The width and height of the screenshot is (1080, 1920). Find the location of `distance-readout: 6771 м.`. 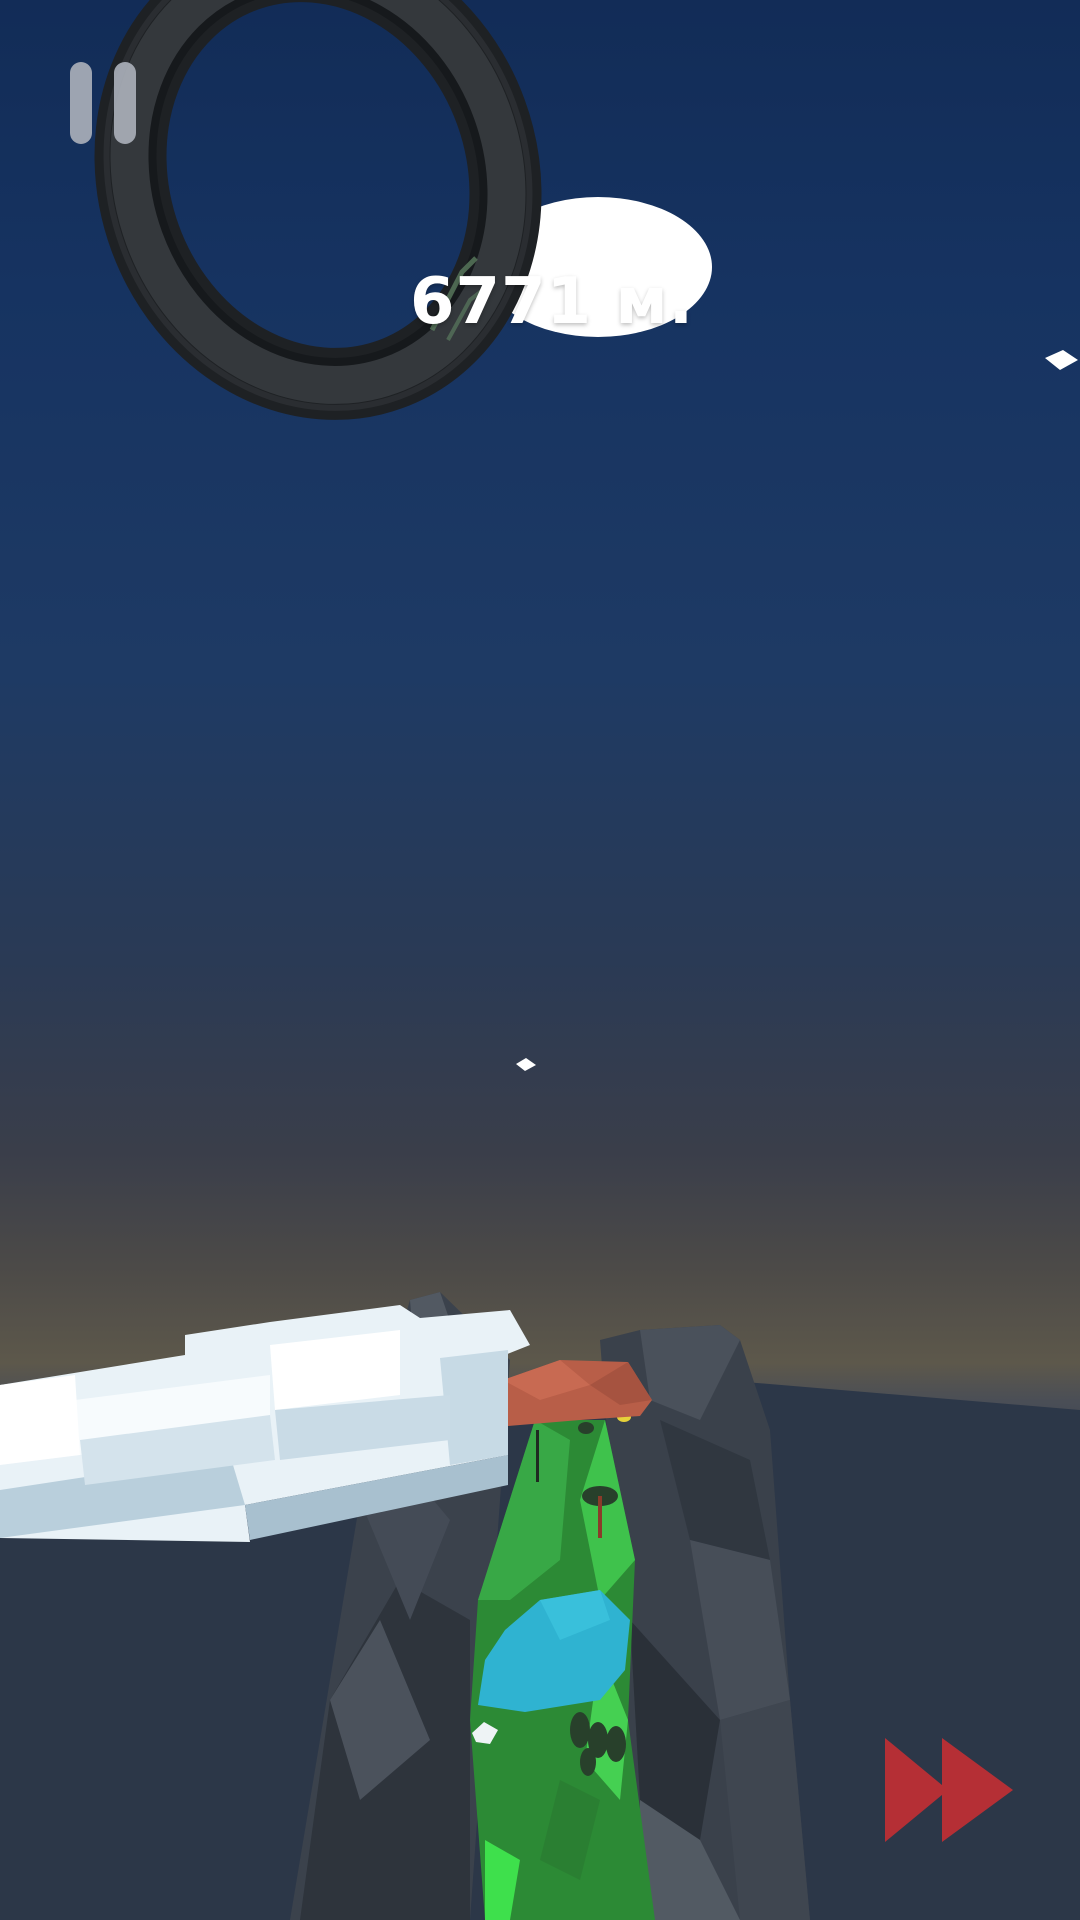

distance-readout: 6771 м. is located at coordinates (552, 302).